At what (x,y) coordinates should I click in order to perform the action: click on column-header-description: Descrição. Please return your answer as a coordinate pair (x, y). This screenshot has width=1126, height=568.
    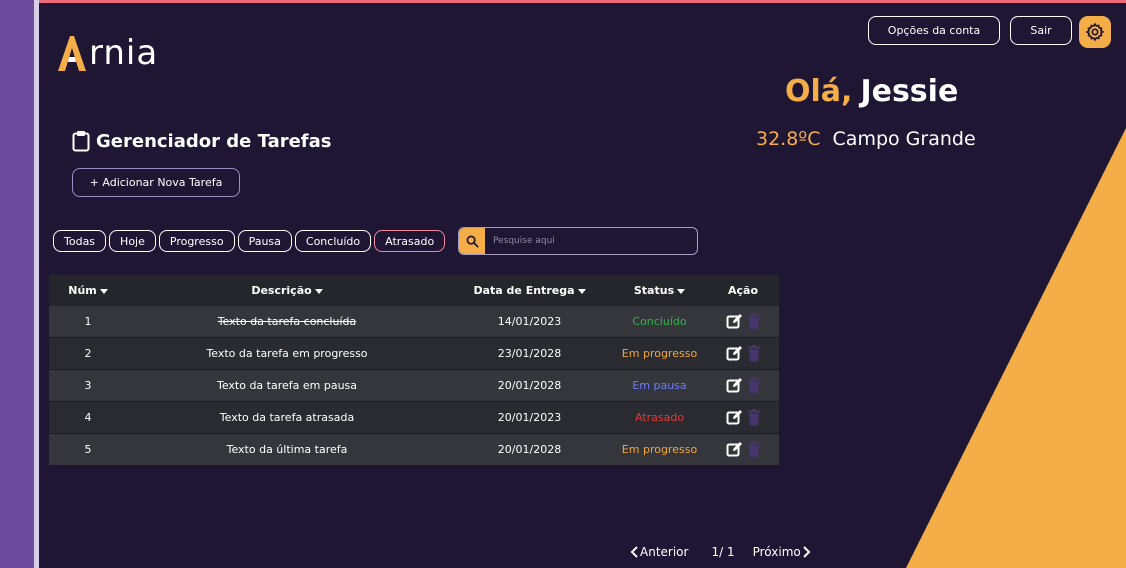
    Looking at the image, I should click on (287, 290).